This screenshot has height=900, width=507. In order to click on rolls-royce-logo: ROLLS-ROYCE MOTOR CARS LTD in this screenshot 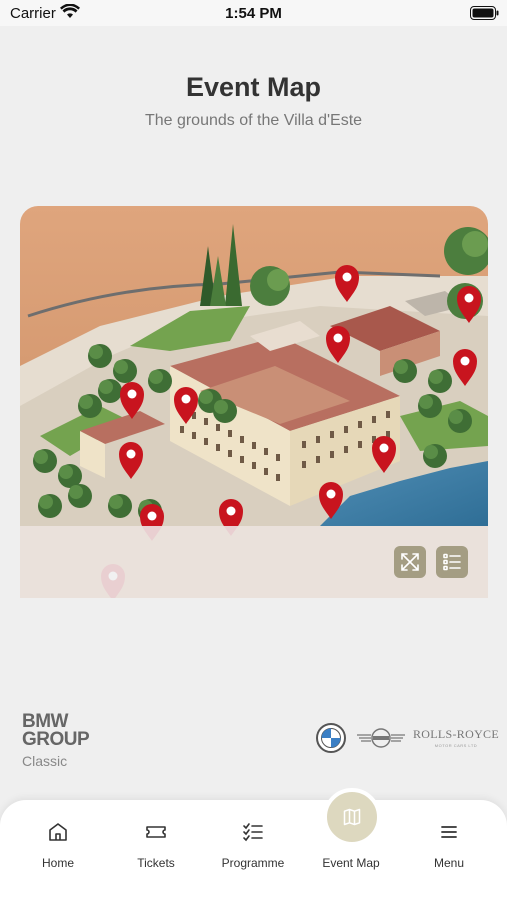, I will do `click(456, 739)`.